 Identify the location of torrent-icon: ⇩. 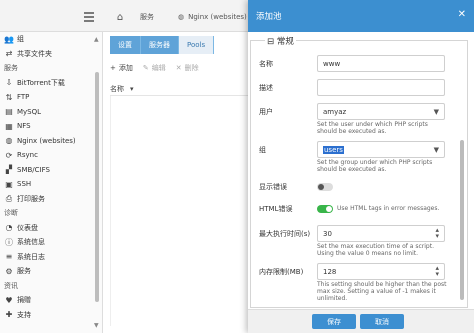
(9, 83).